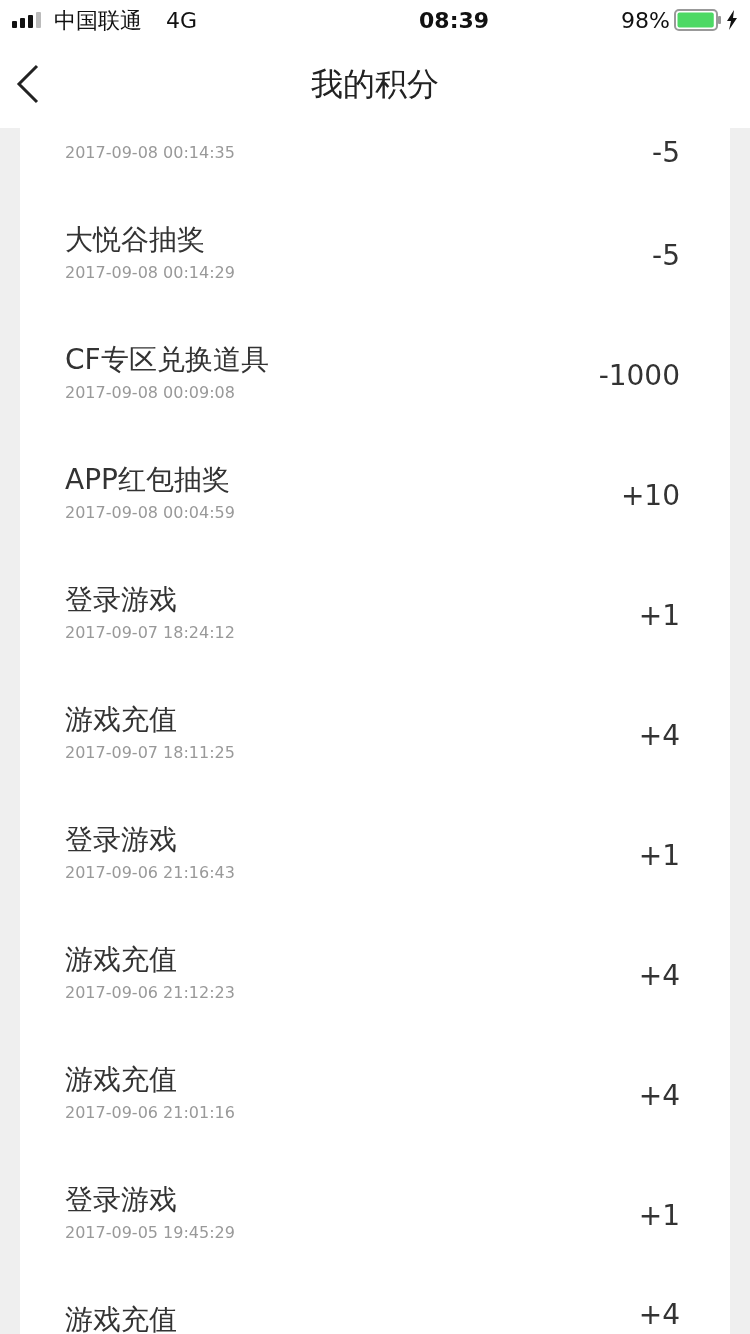 This screenshot has width=750, height=1334. What do you see at coordinates (150, 1232) in the screenshot?
I see `record-time: 2017-09-05 19:45:29` at bounding box center [150, 1232].